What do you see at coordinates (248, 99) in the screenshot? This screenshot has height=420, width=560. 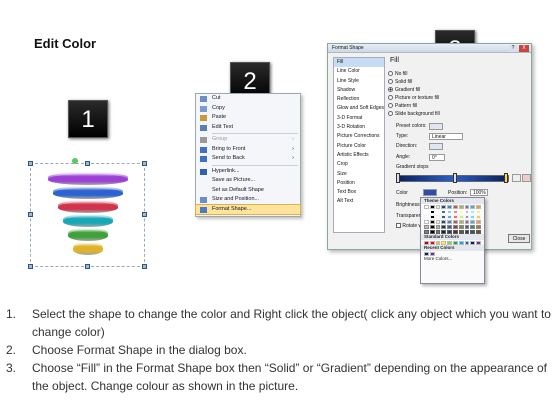 I see `menu-item-cut: Cut` at bounding box center [248, 99].